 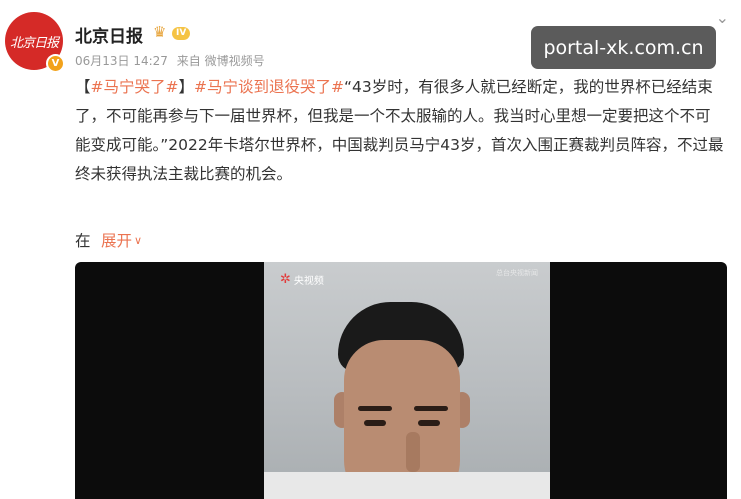 I want to click on chevron-down-icon: ⌄, so click(x=722, y=17).